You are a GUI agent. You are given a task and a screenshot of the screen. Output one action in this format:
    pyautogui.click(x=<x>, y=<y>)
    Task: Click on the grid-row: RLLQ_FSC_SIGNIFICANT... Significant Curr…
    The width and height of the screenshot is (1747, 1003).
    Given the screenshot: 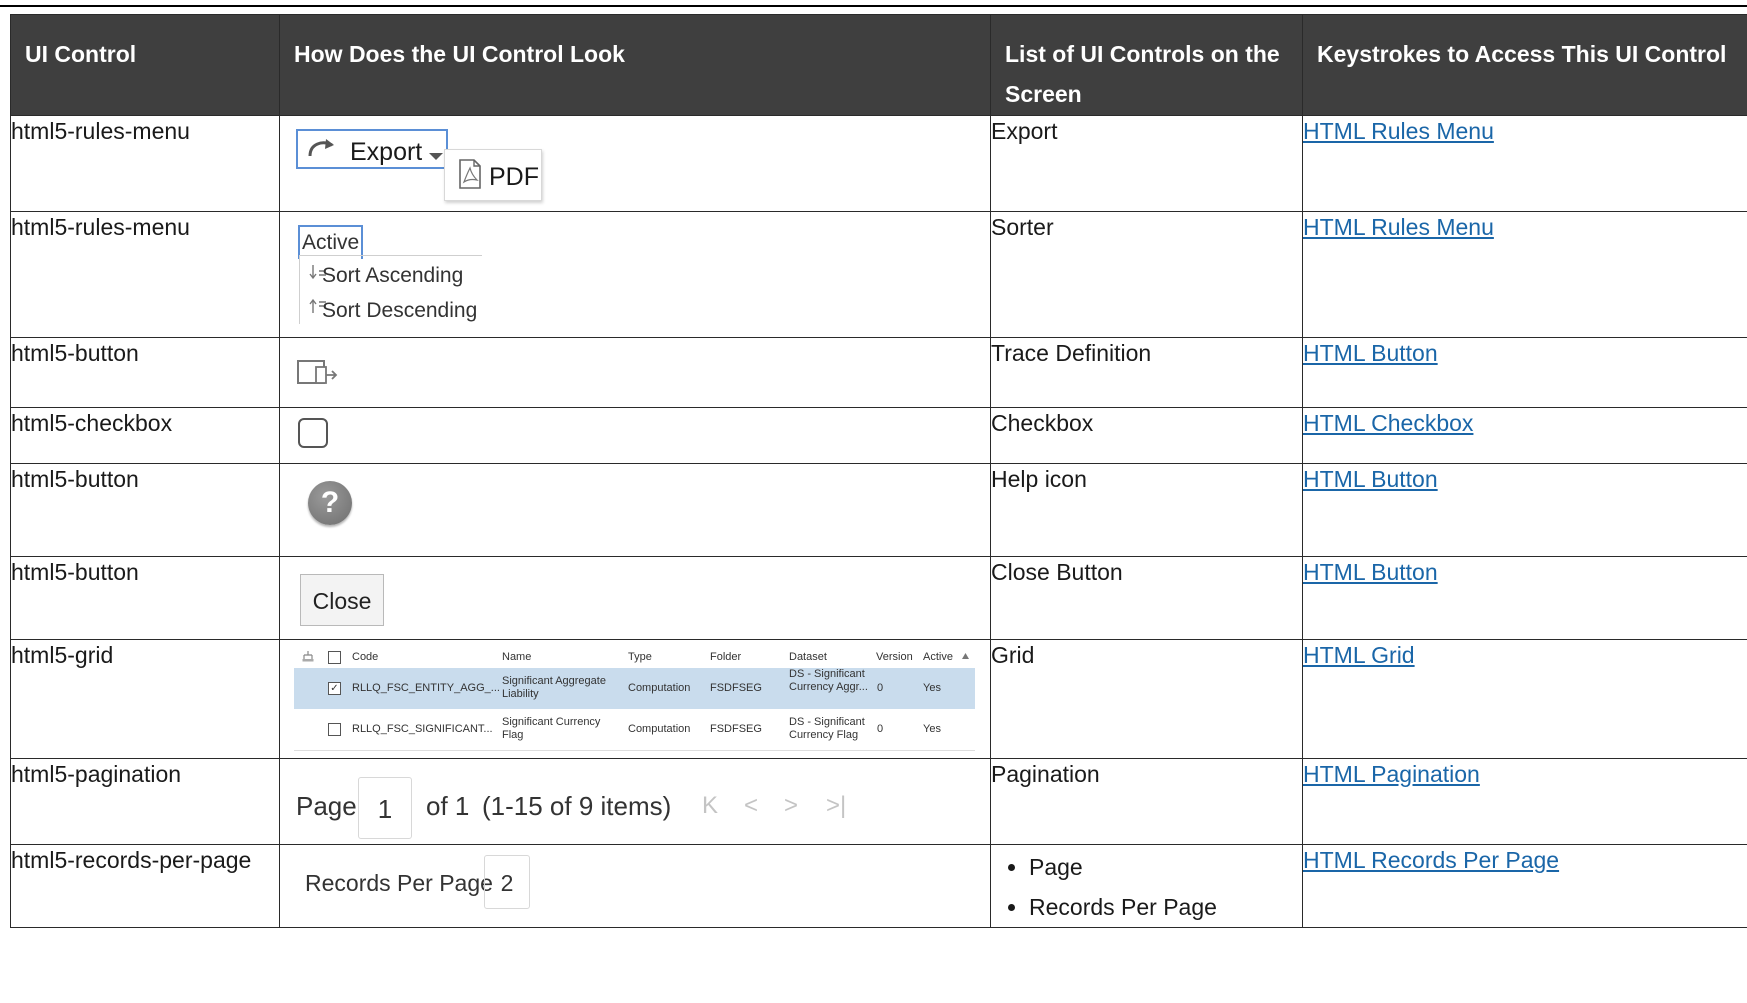 What is the action you would take?
    pyautogui.click(x=634, y=730)
    